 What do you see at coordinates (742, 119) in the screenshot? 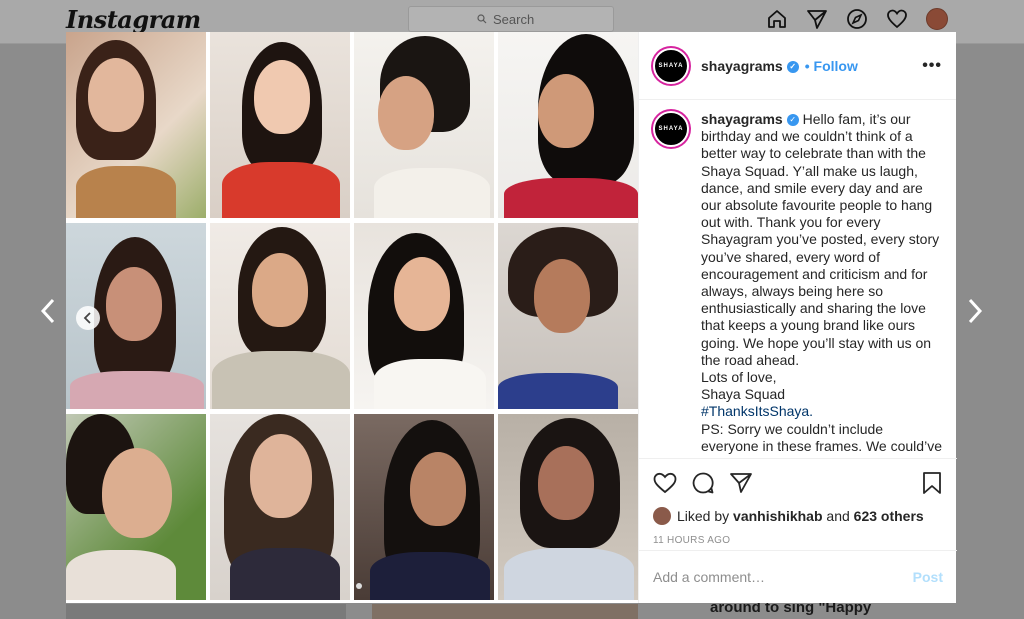
I see `caption-username: shayagrams` at bounding box center [742, 119].